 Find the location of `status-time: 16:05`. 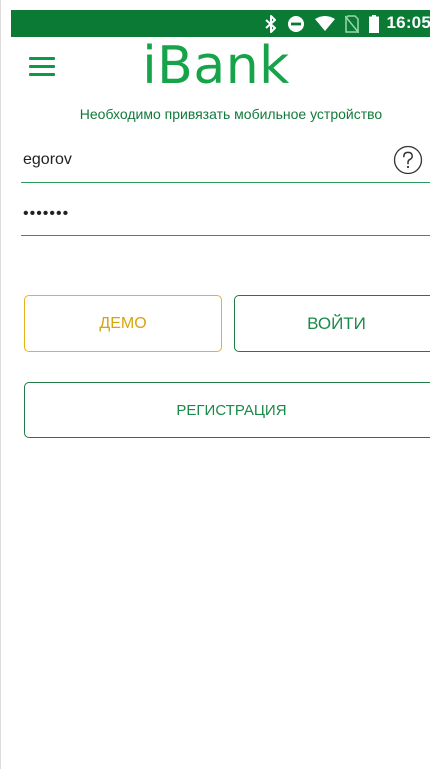

status-time: 16:05 is located at coordinates (408, 22).